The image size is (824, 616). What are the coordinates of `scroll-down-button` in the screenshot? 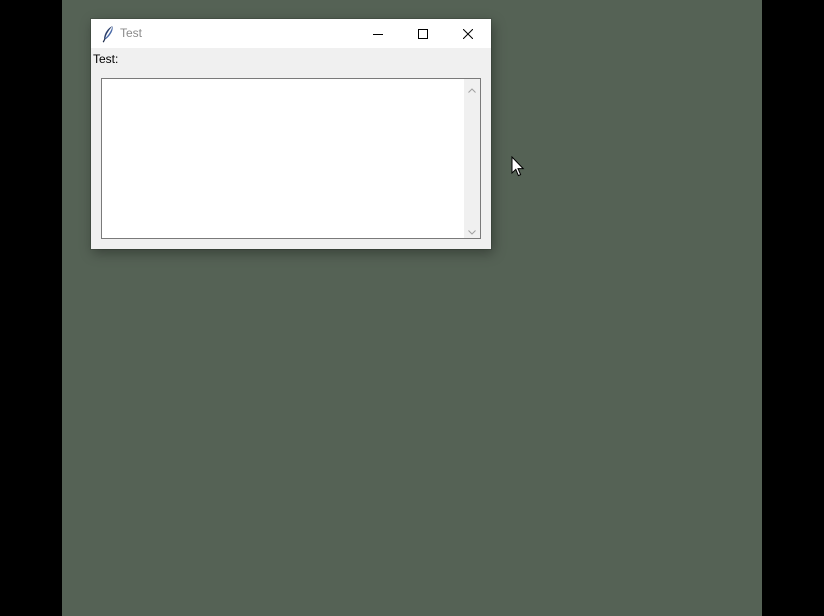 It's located at (472, 229).